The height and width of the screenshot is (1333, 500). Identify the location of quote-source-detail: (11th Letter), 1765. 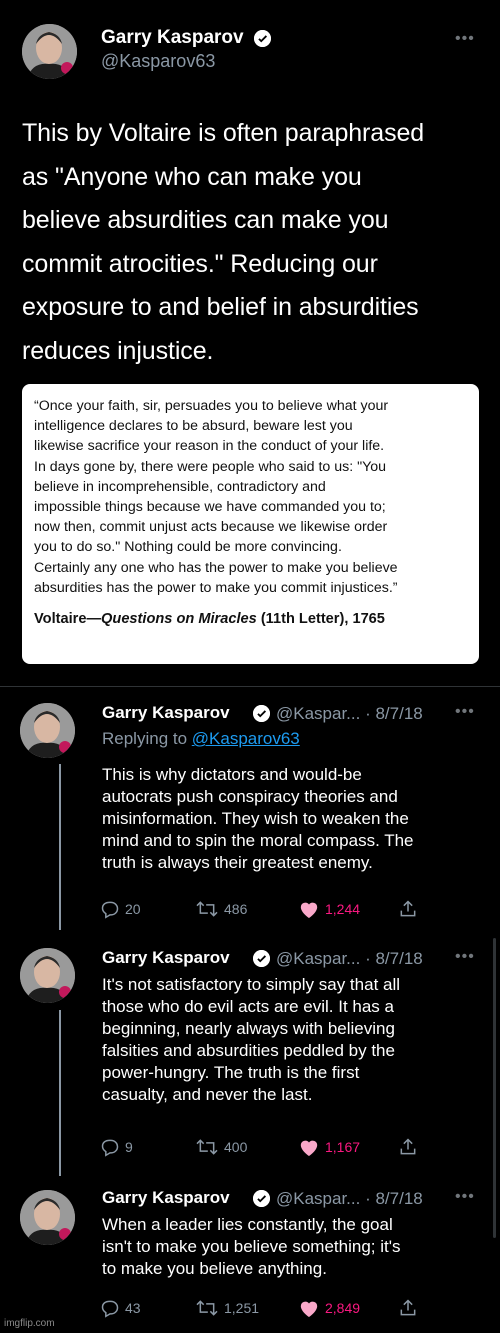
(320, 619).